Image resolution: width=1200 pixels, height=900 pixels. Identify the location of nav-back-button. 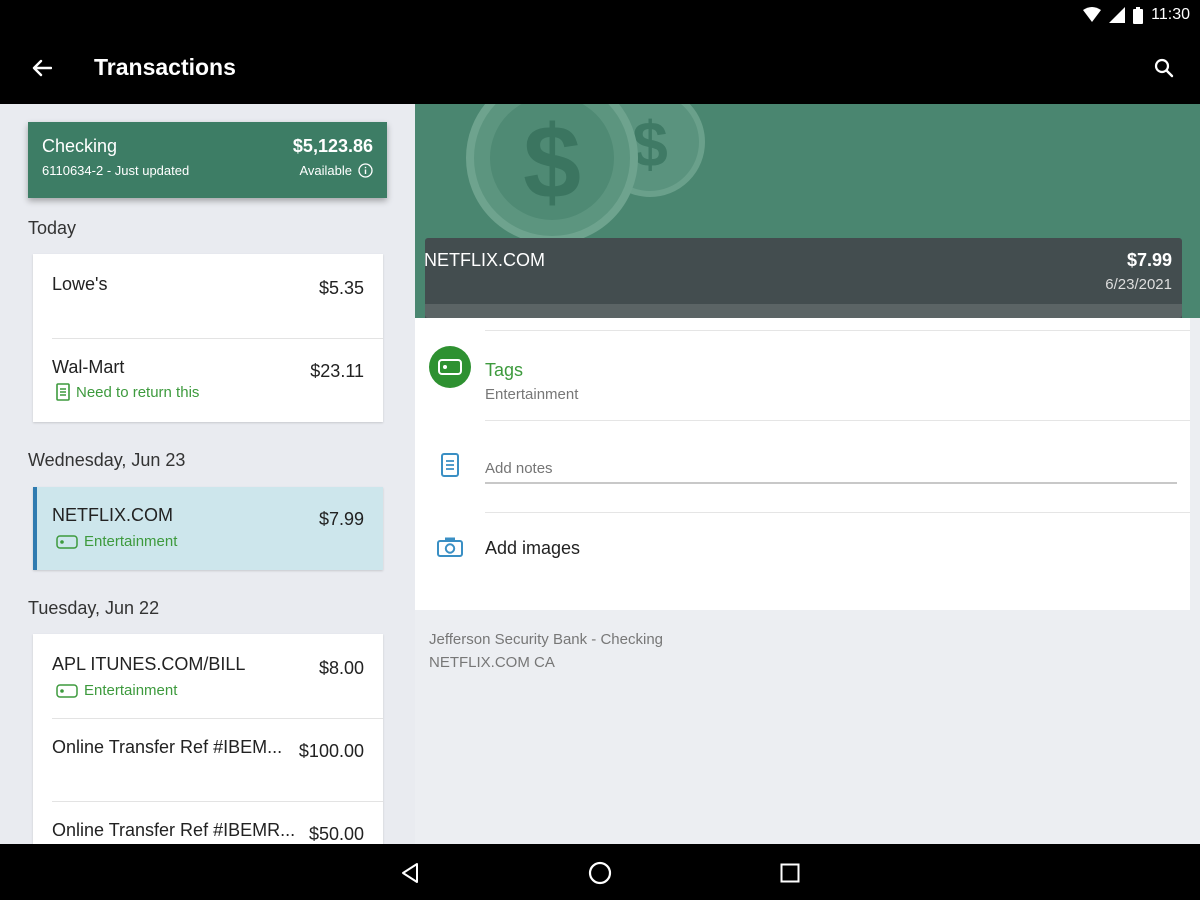
(410, 873).